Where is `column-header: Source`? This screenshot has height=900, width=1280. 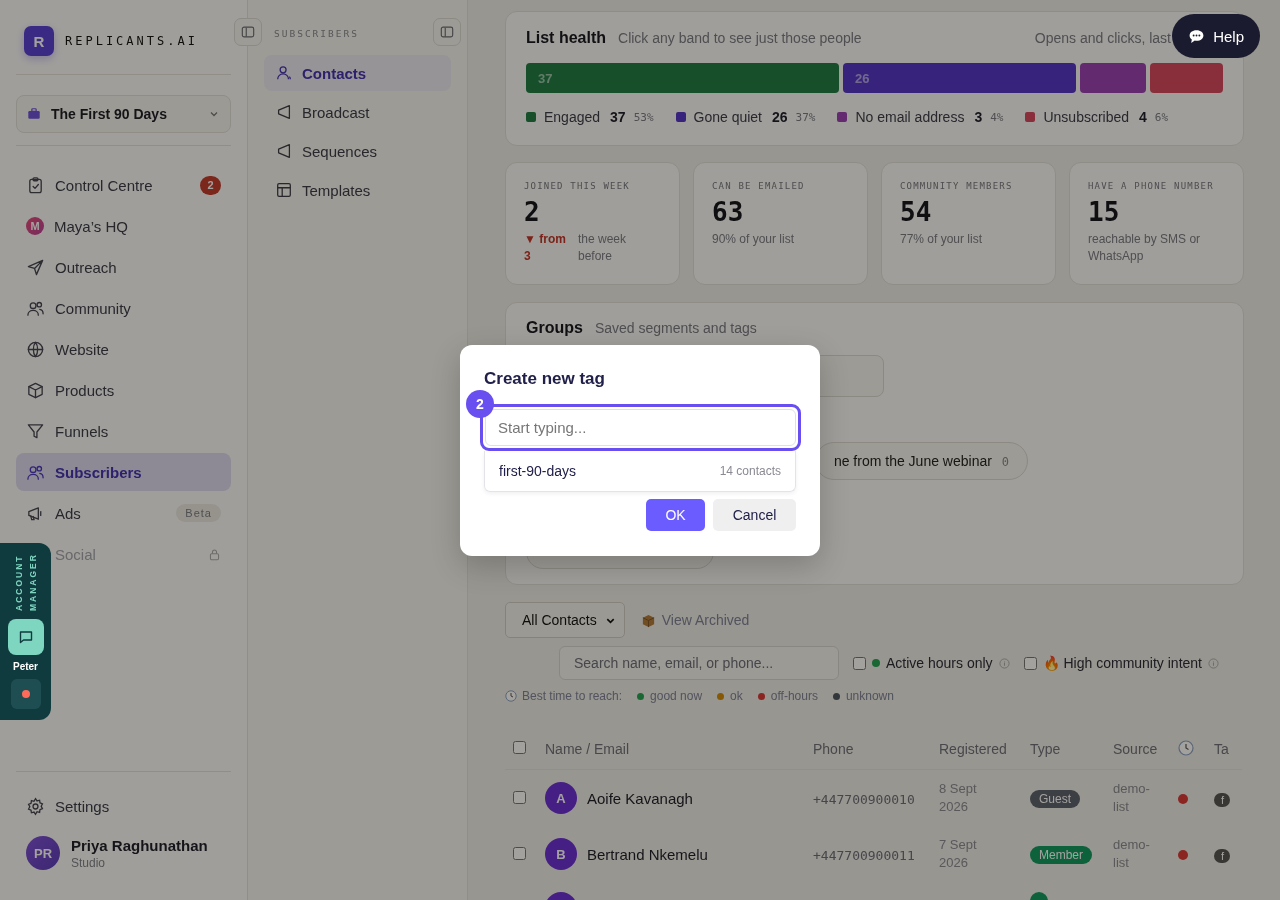
column-header: Source is located at coordinates (1135, 749).